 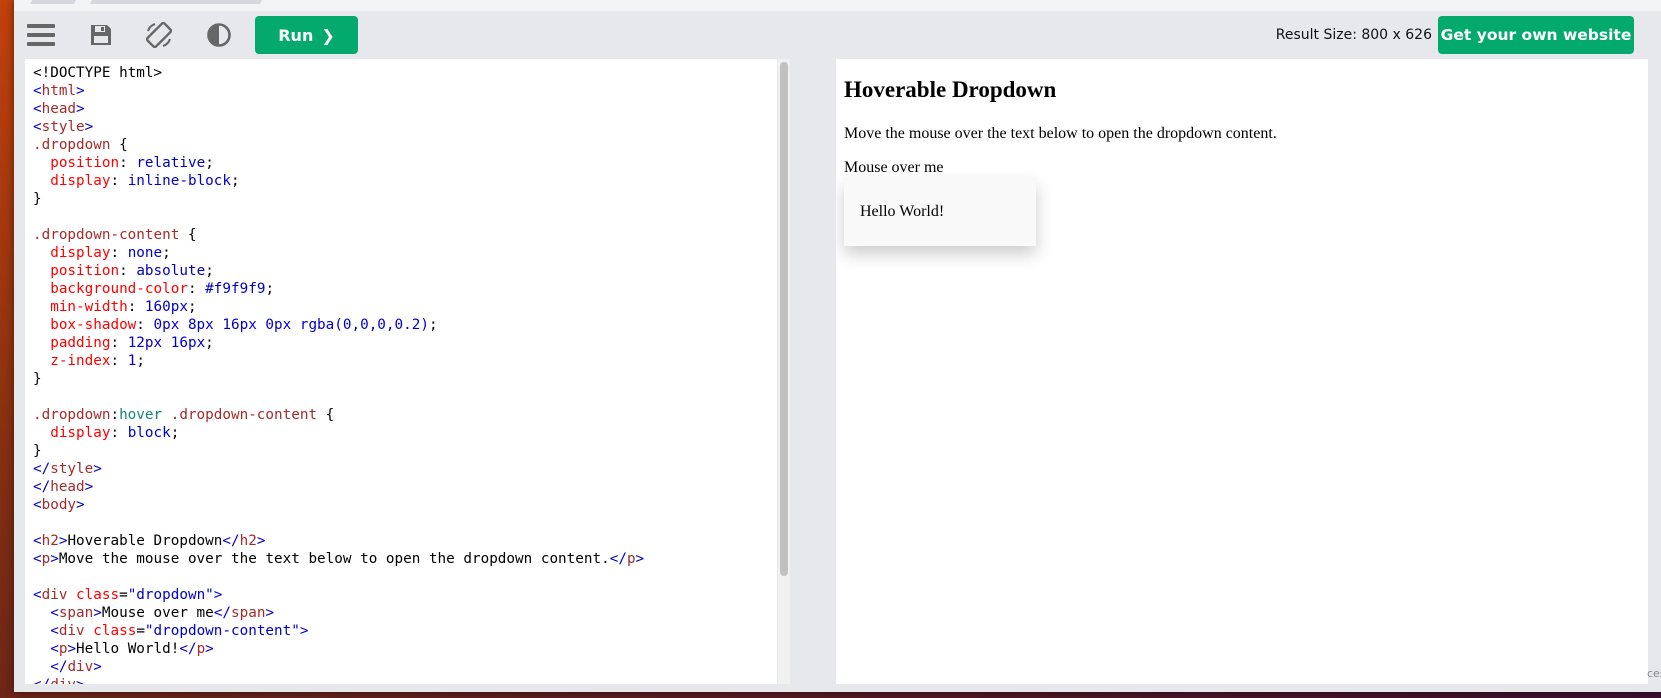 I want to click on rotate-icon, so click(x=159, y=35).